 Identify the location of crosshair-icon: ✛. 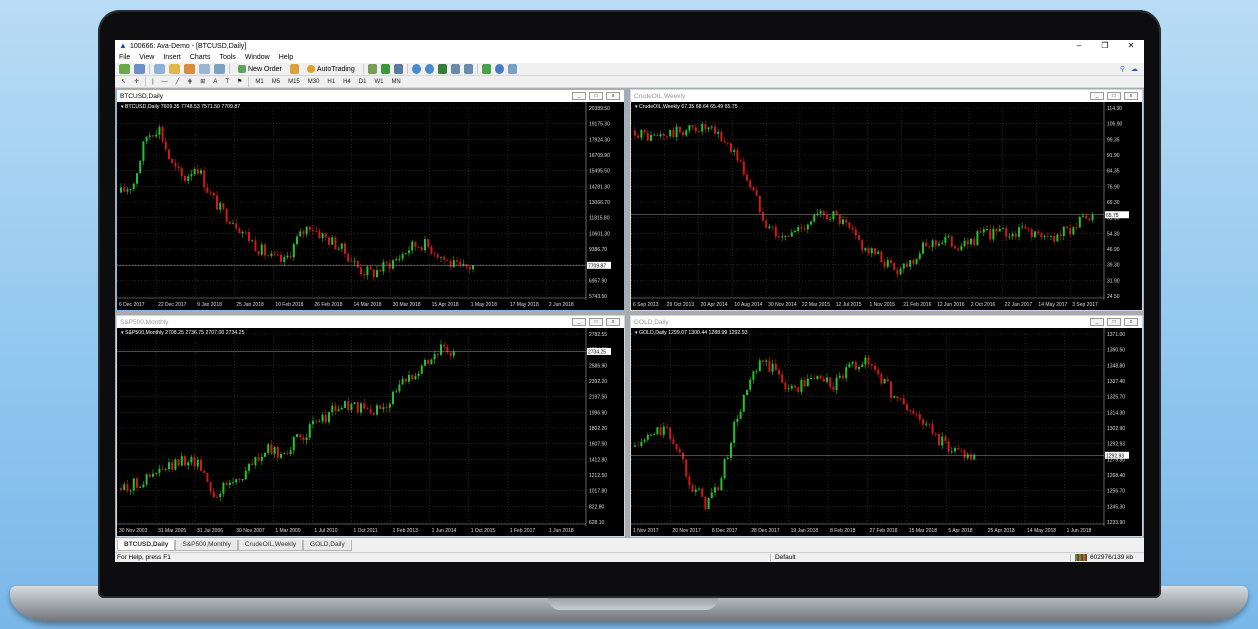
(136, 81).